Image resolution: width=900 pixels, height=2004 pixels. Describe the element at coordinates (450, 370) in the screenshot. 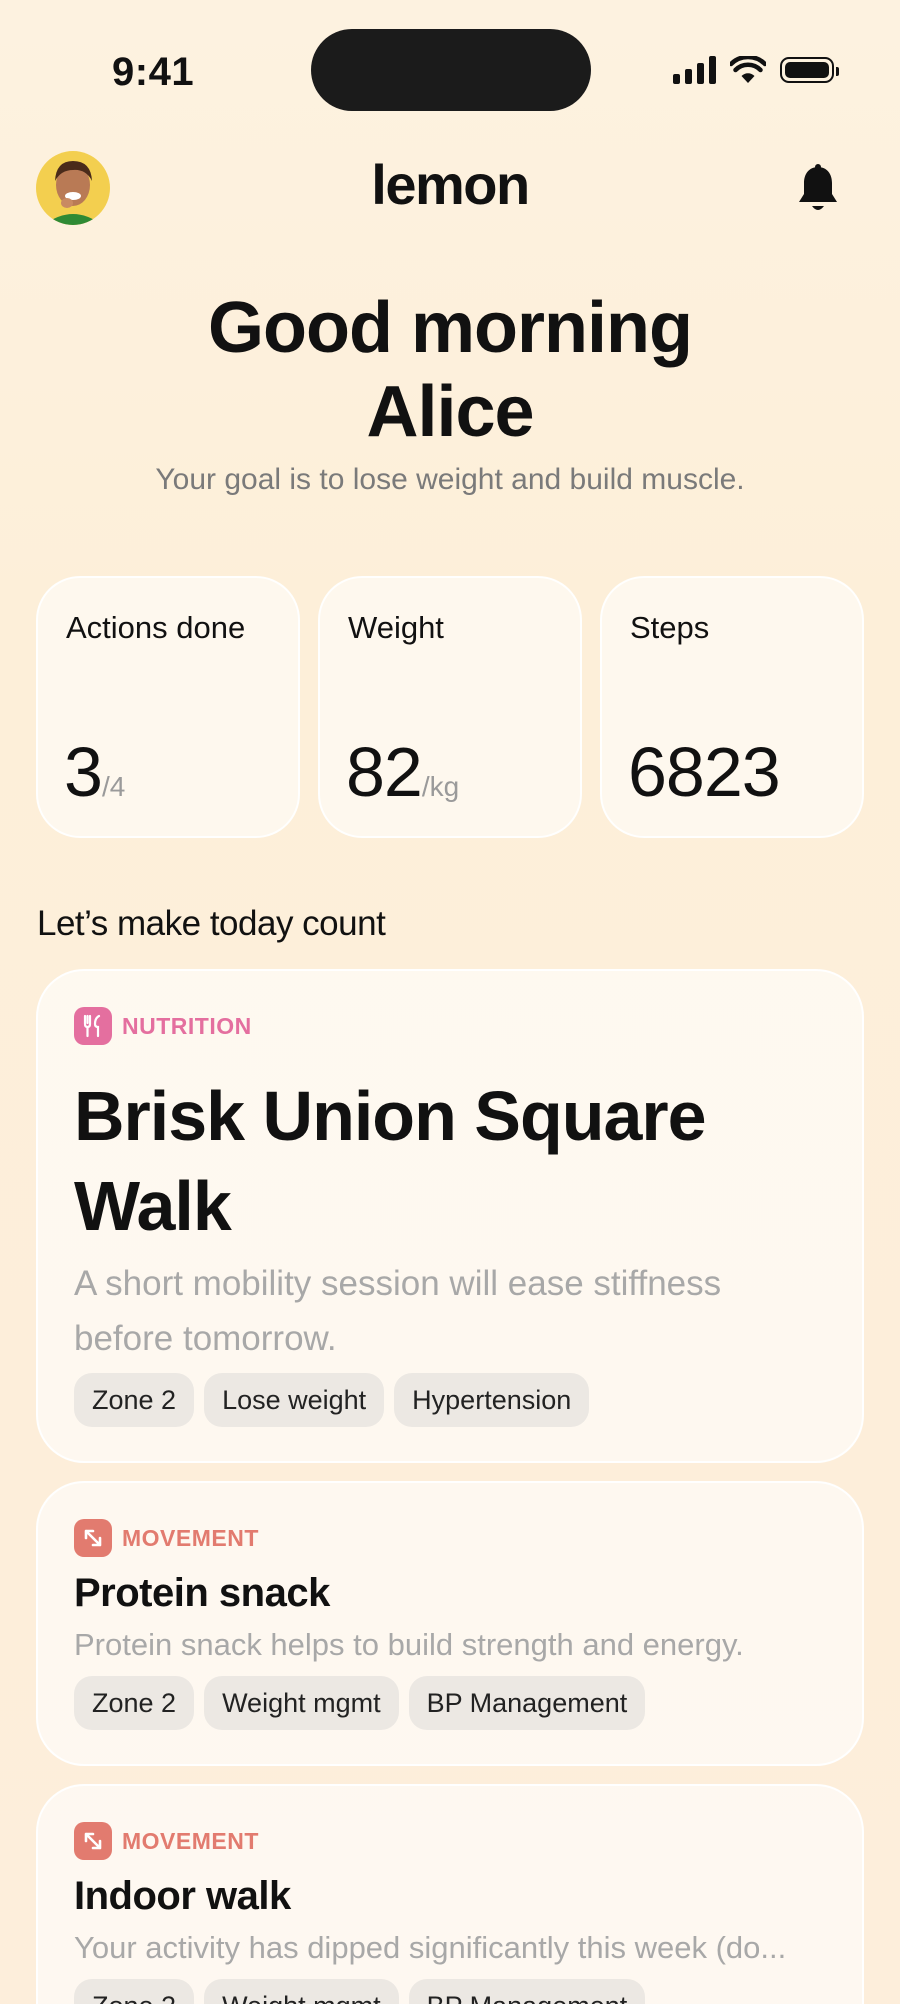

I see `greeting: Good morning Alice` at that location.